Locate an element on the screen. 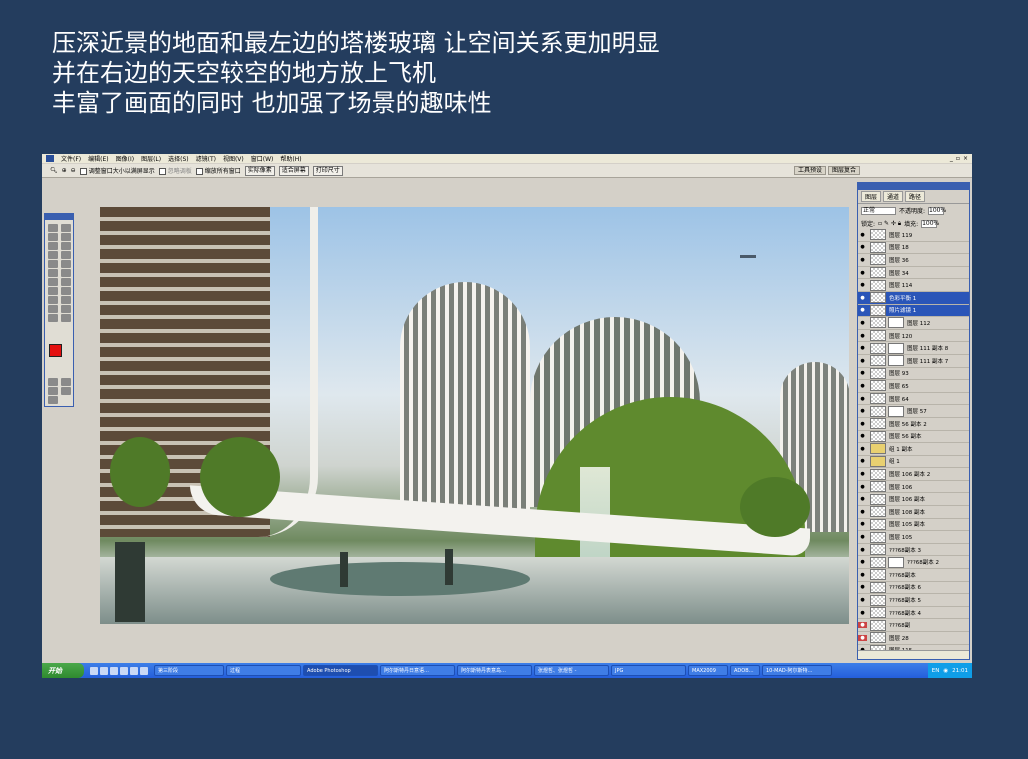 This screenshot has height=759, width=1028. layer-row: ● 图层 111 副本 8 is located at coordinates (913, 348).